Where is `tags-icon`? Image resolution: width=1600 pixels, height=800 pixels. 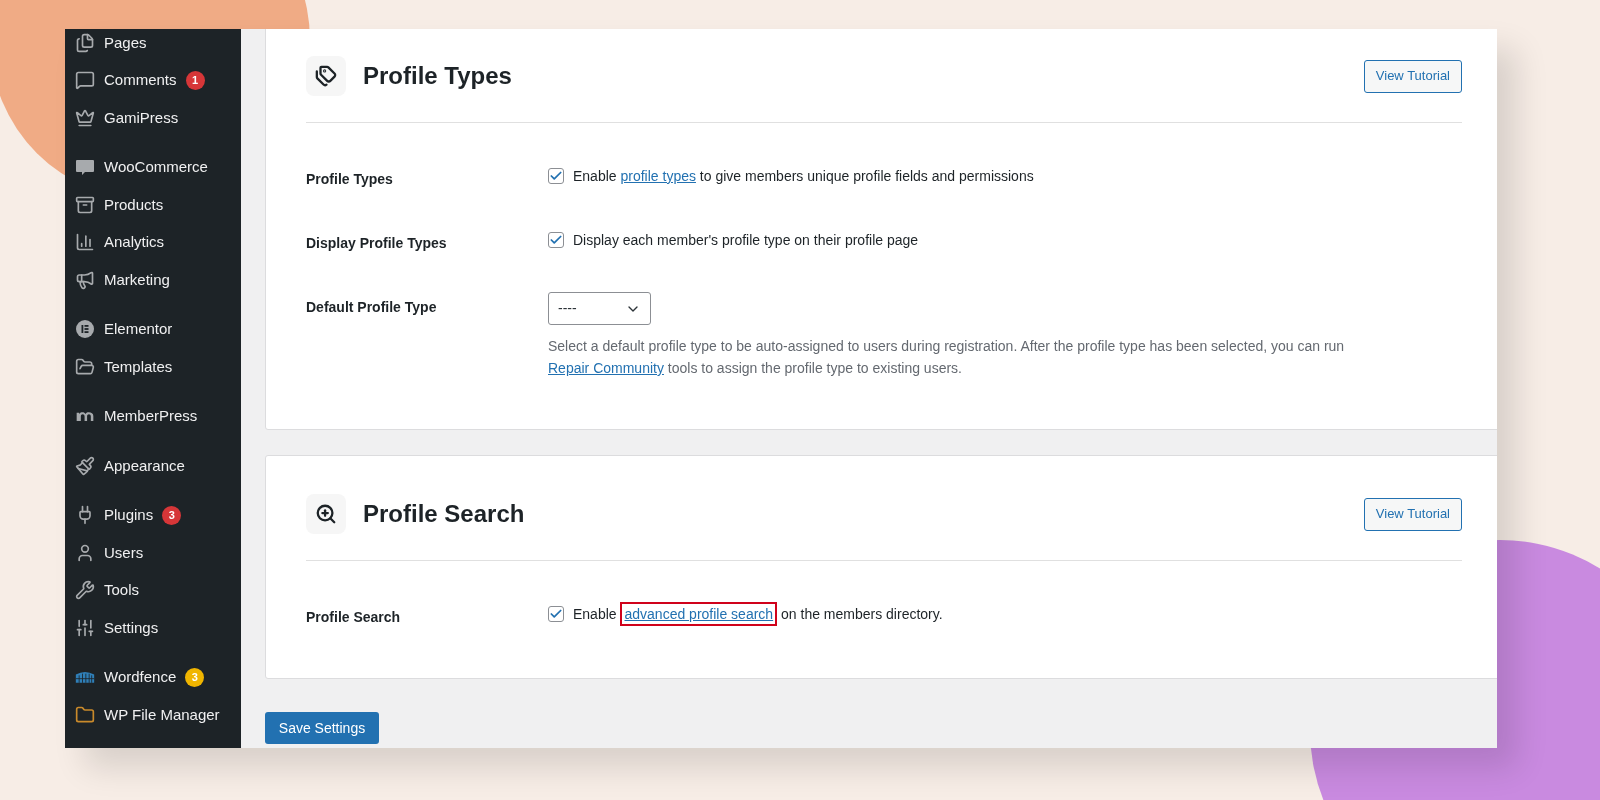 tags-icon is located at coordinates (326, 76).